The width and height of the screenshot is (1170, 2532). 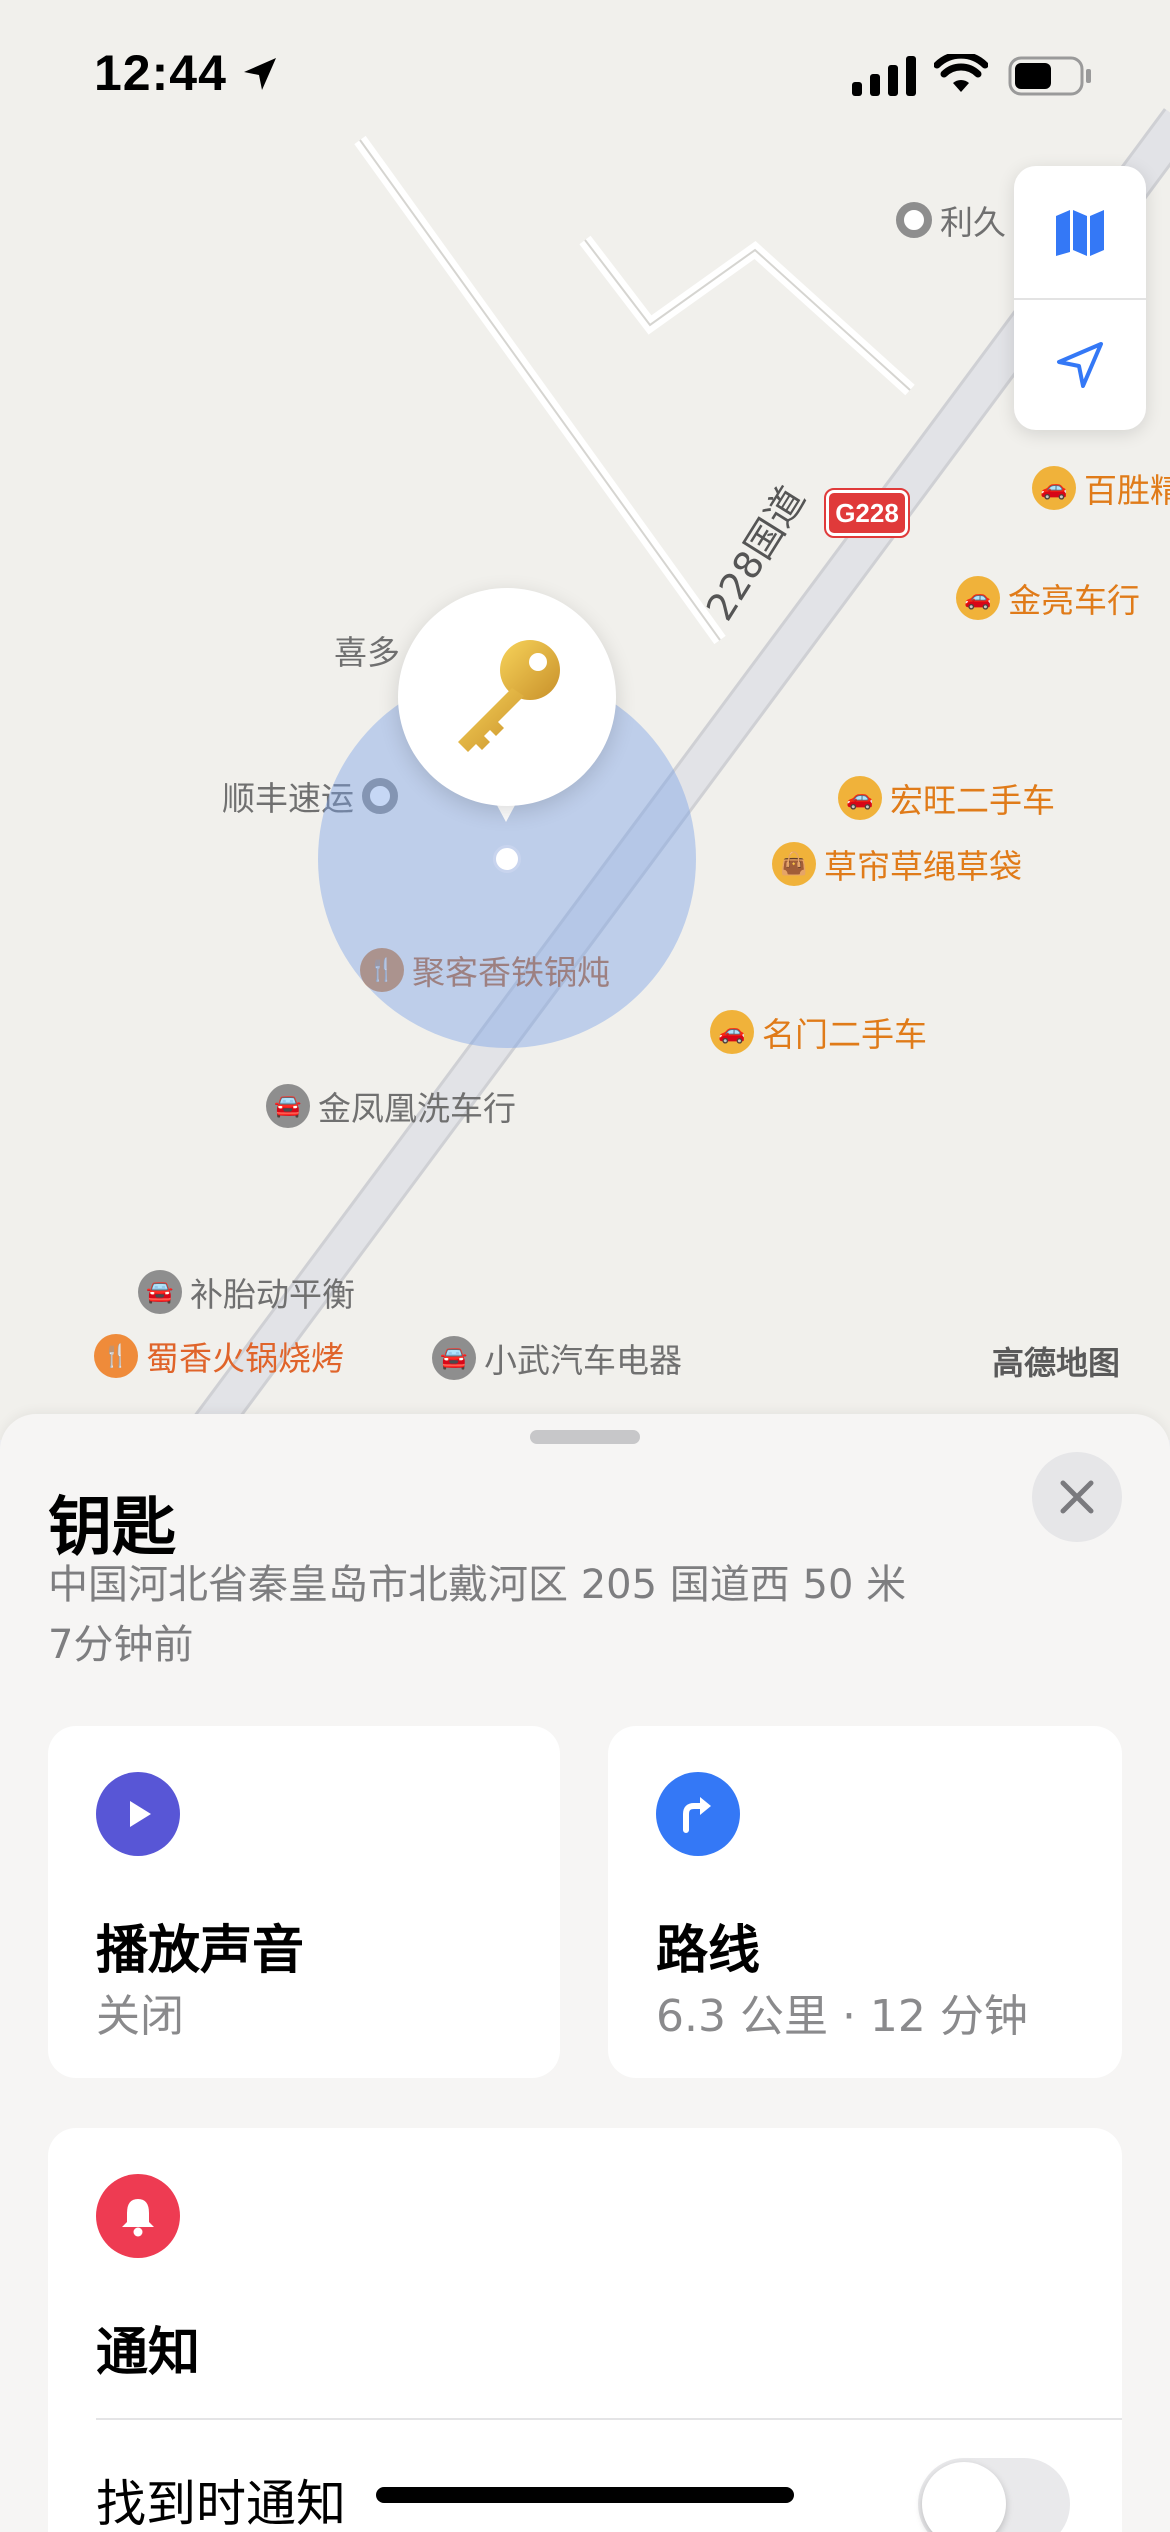 What do you see at coordinates (557, 1358) in the screenshot?
I see `poi-xiaowu: 🚘 小武汽车电器` at bounding box center [557, 1358].